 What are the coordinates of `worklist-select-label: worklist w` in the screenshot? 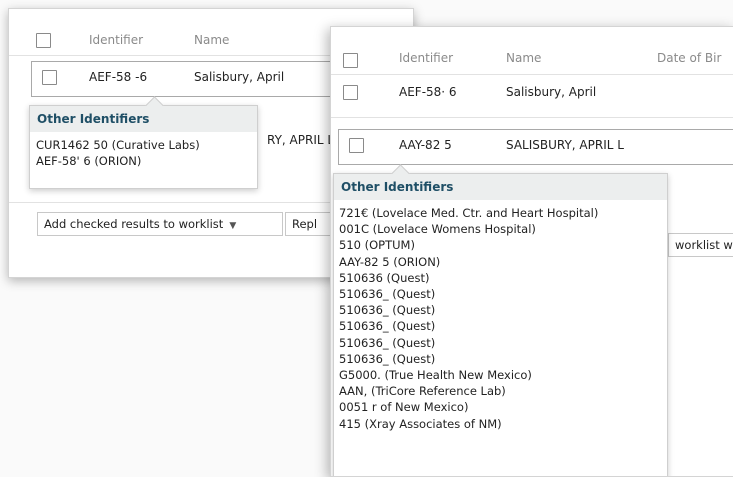 It's located at (704, 245).